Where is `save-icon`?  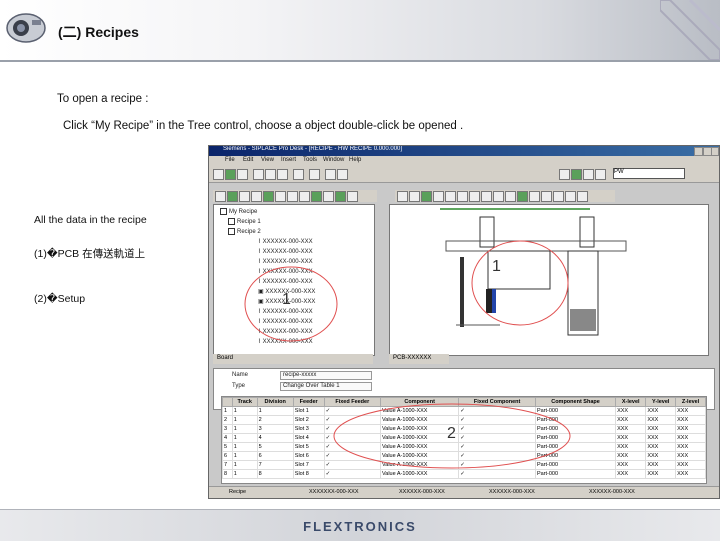 save-icon is located at coordinates (242, 174).